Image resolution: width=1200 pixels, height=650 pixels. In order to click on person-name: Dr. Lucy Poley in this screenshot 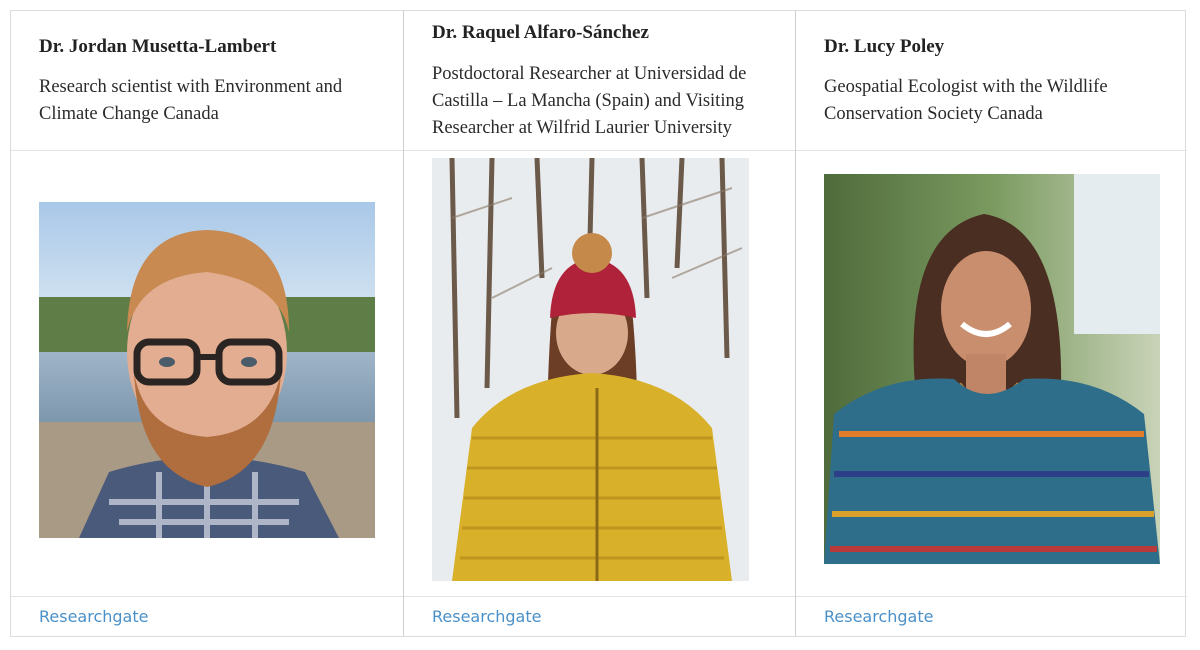, I will do `click(884, 46)`.